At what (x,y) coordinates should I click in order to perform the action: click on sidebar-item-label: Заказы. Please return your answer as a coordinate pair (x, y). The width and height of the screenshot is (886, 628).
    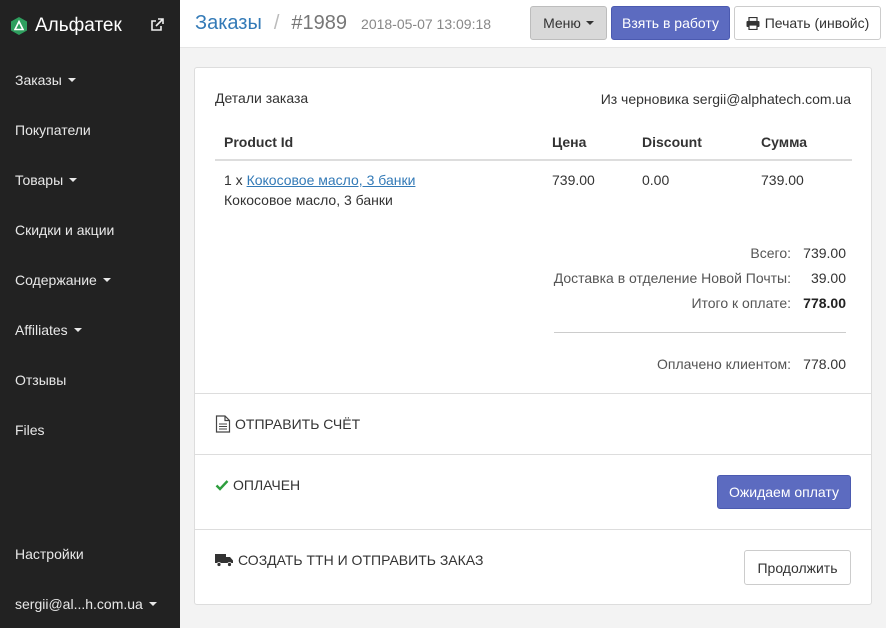
    Looking at the image, I should click on (38, 80).